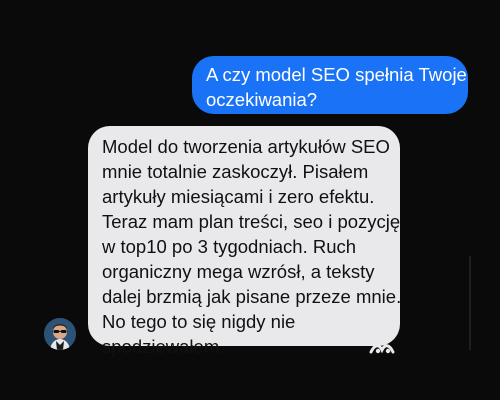 This screenshot has height=400, width=500. I want to click on incoming-message-line: Model do tworzenia artykułów SEO, so click(246, 146).